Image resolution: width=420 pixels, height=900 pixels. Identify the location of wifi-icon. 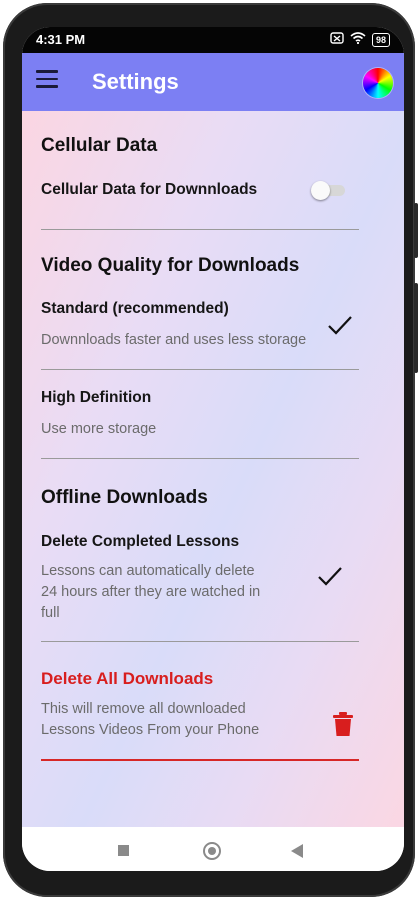
(358, 39).